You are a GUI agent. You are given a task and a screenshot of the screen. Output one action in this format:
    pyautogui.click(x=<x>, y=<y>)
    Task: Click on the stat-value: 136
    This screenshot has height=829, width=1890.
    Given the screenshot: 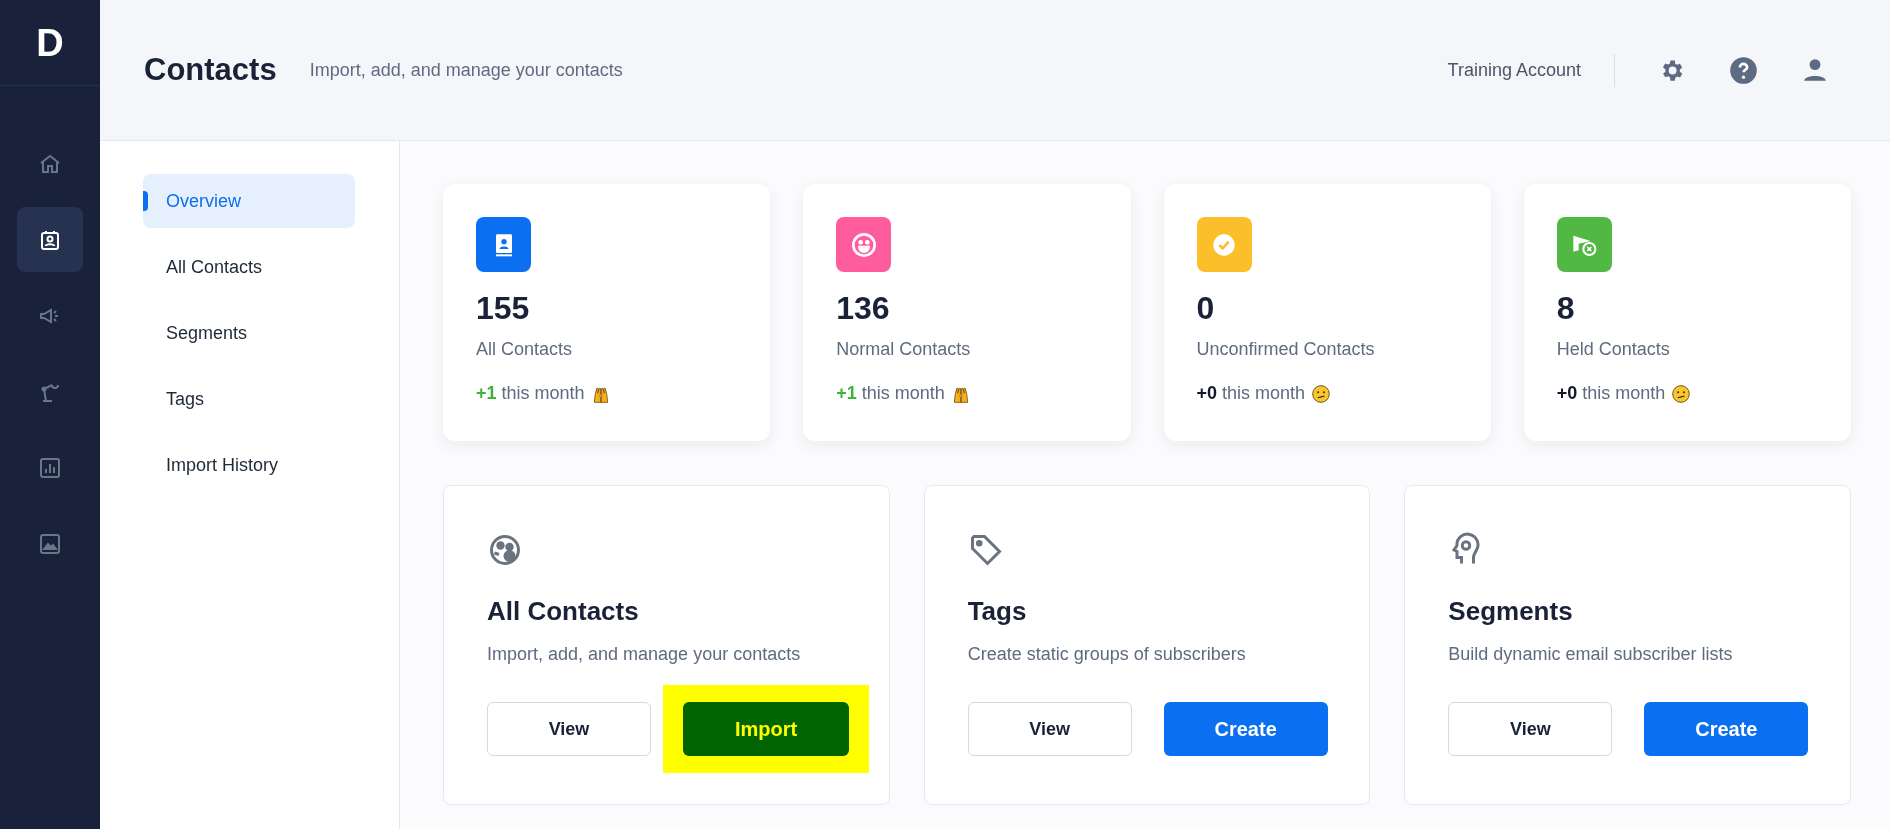 What is the action you would take?
    pyautogui.click(x=863, y=308)
    